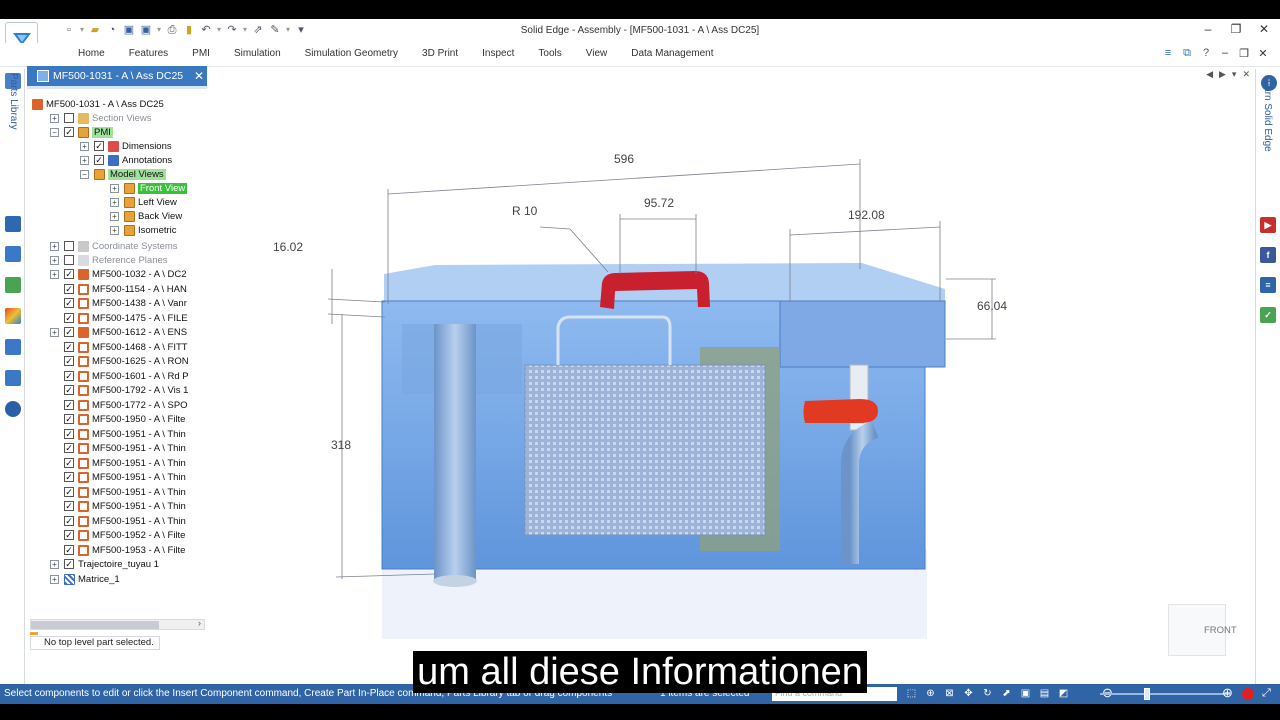  I want to click on tree-item: + ✓ MF500-1612 - A \ ENS, so click(118, 332).